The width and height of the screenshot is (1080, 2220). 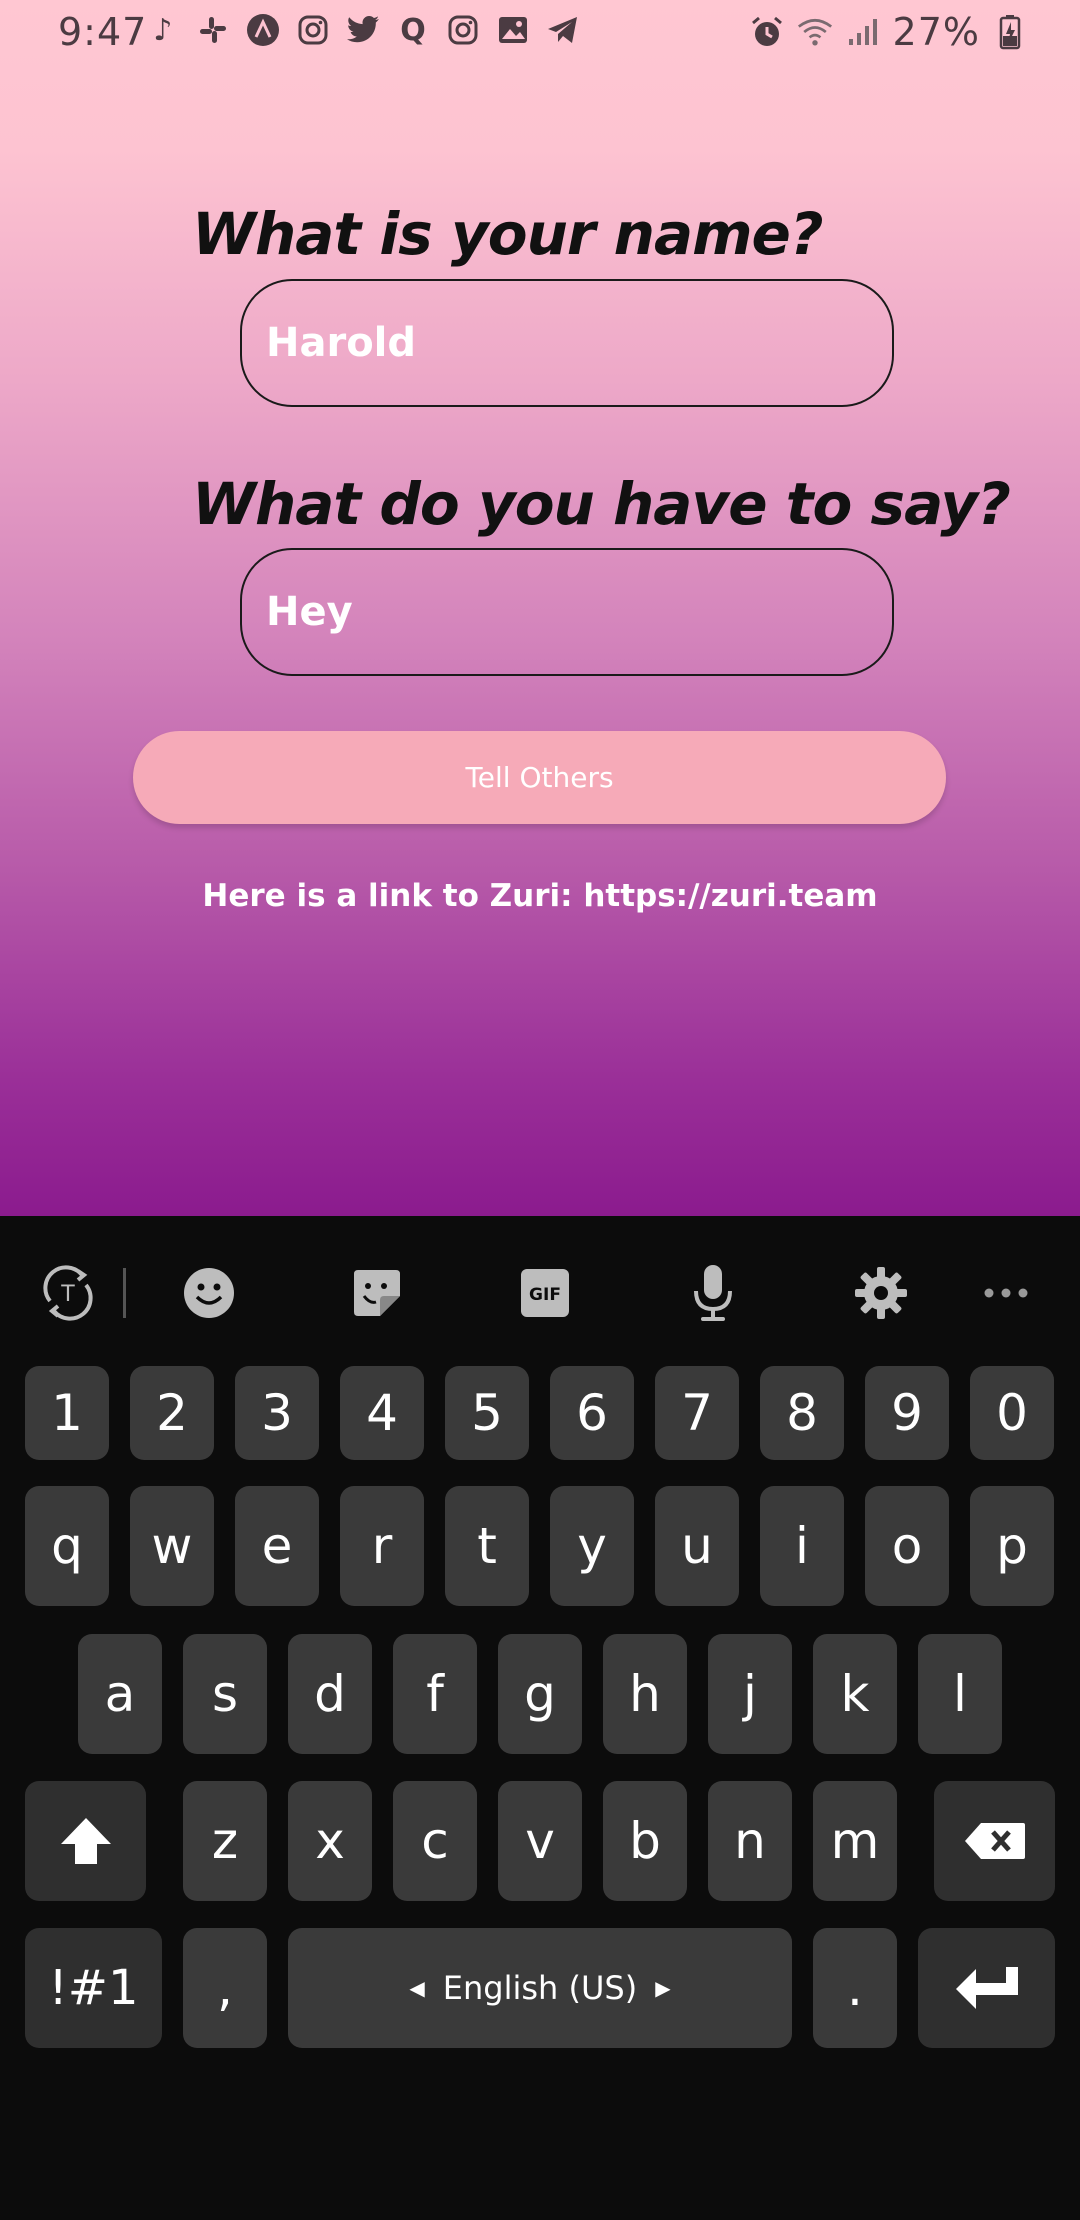 What do you see at coordinates (1006, 1293) in the screenshot?
I see `more-options-icon` at bounding box center [1006, 1293].